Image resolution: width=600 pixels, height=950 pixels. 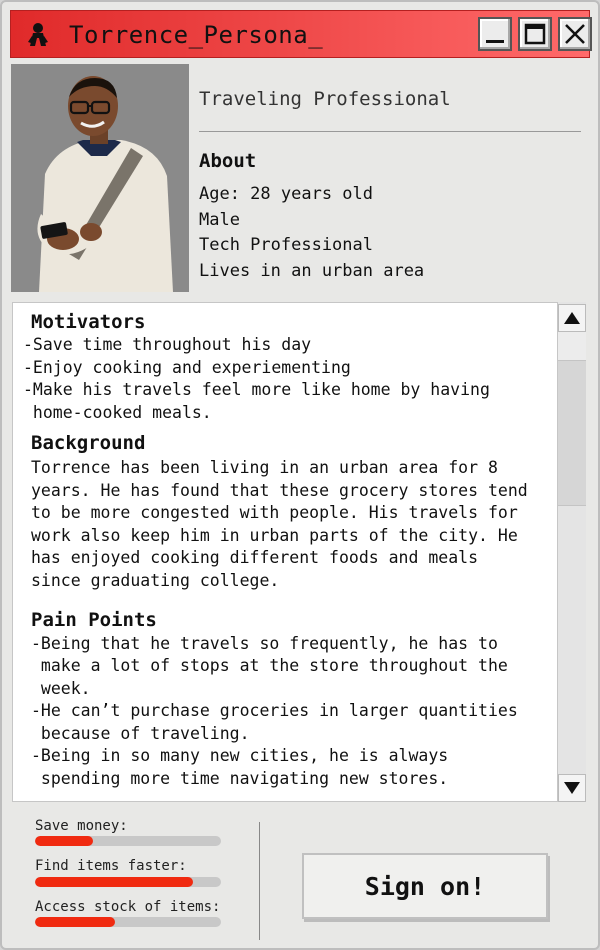 I want to click on scroll-thumb, so click(x=572, y=433).